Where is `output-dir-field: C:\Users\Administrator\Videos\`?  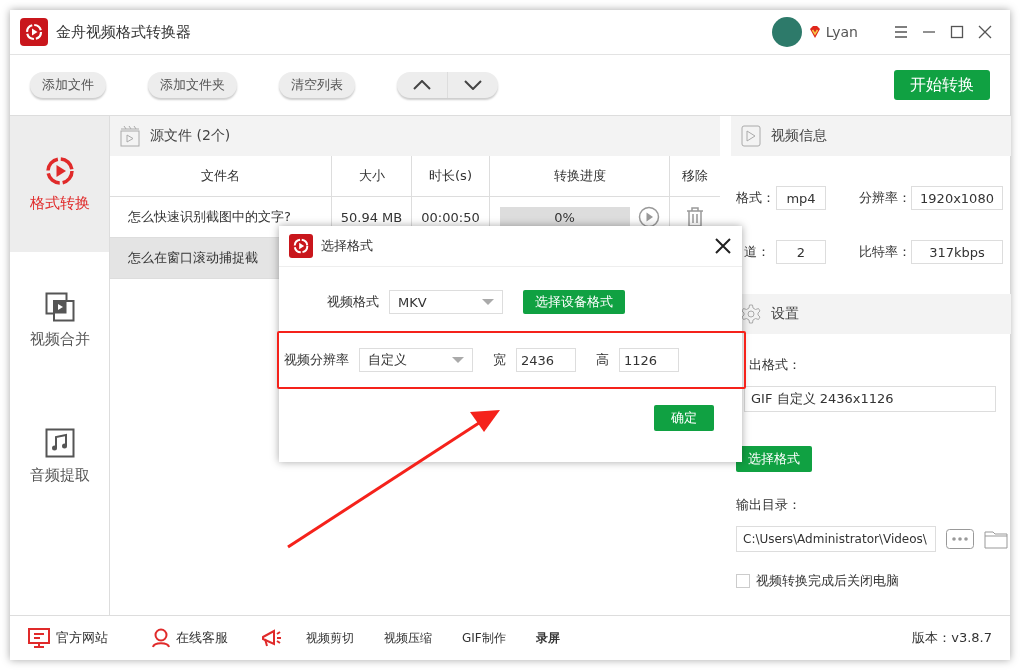 output-dir-field: C:\Users\Administrator\Videos\ is located at coordinates (836, 539).